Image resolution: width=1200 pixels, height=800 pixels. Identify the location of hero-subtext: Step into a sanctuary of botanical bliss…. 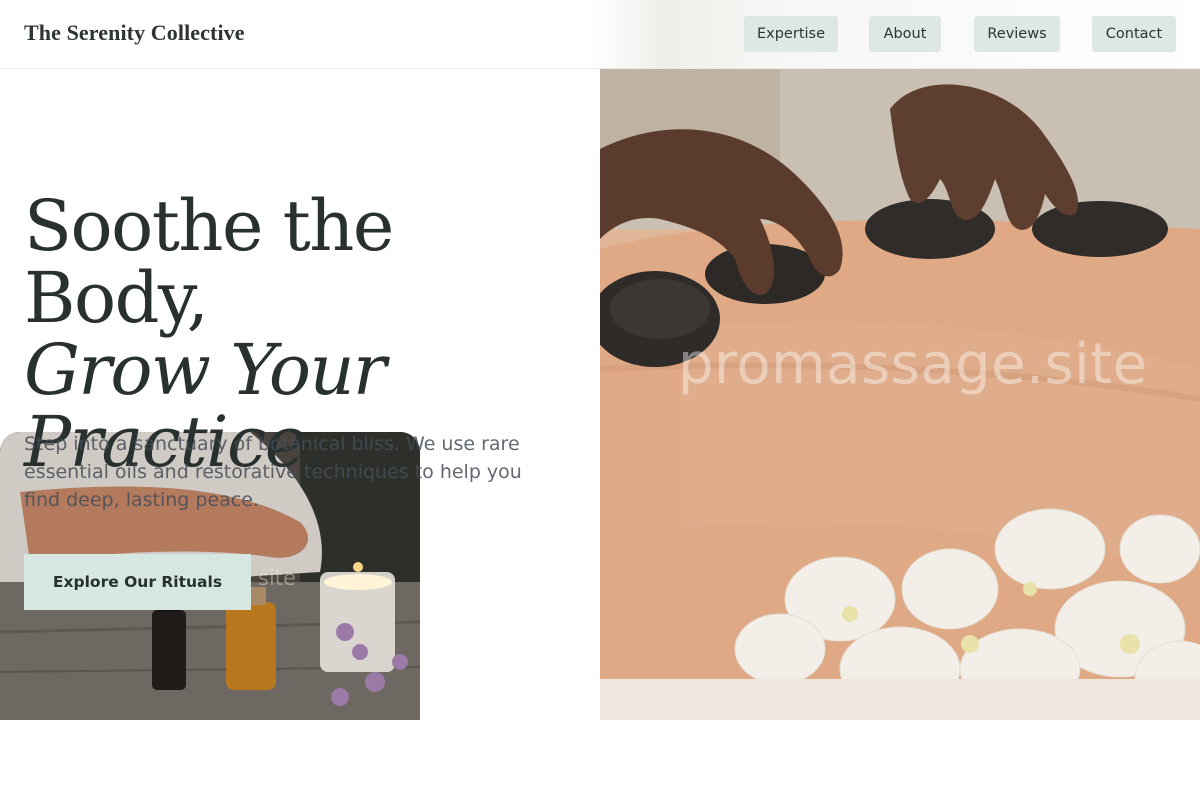
(273, 472).